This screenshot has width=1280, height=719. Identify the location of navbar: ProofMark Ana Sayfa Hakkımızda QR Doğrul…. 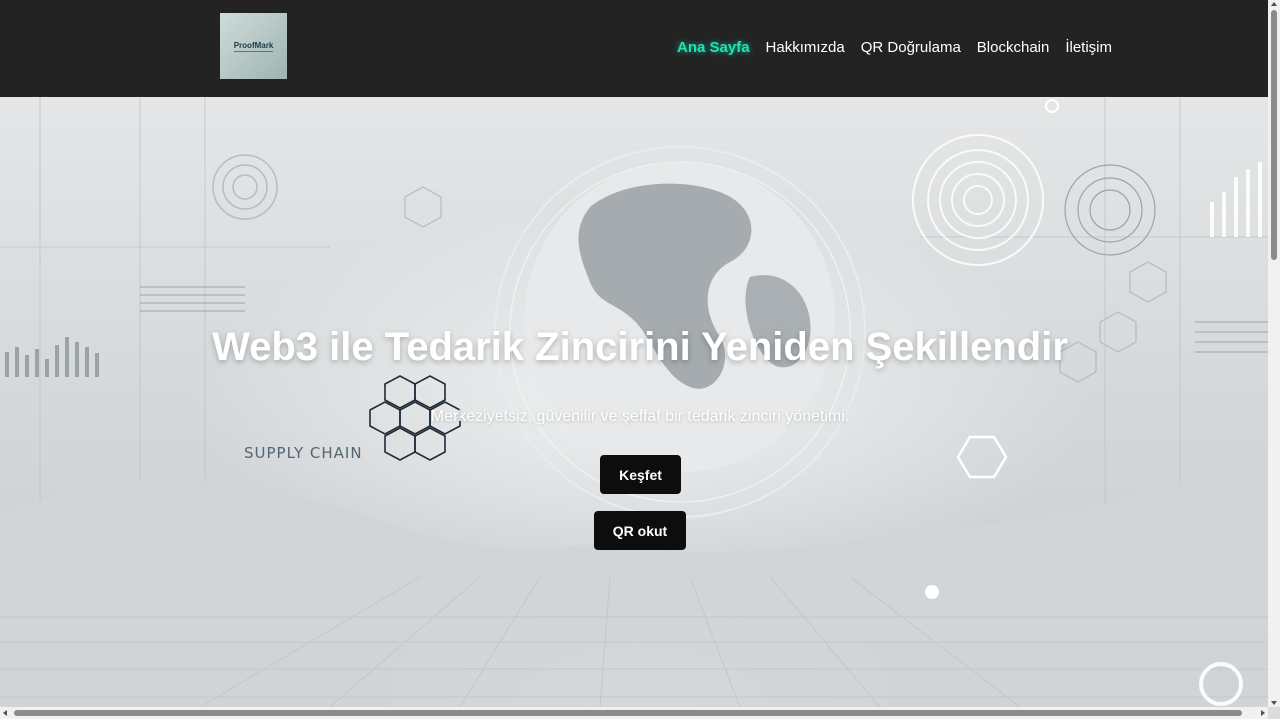
(634, 48).